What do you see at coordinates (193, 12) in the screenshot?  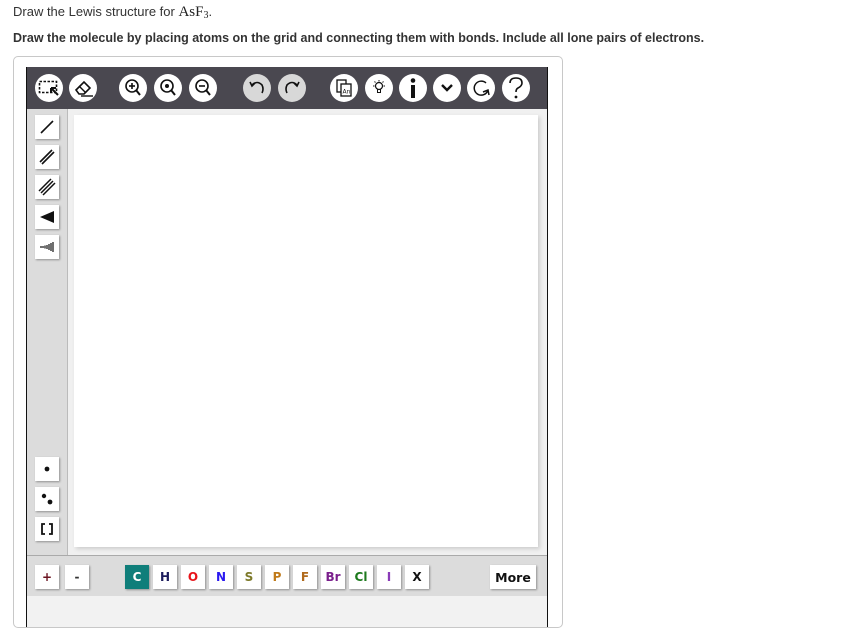 I see `molecule-formula: AsF3` at bounding box center [193, 12].